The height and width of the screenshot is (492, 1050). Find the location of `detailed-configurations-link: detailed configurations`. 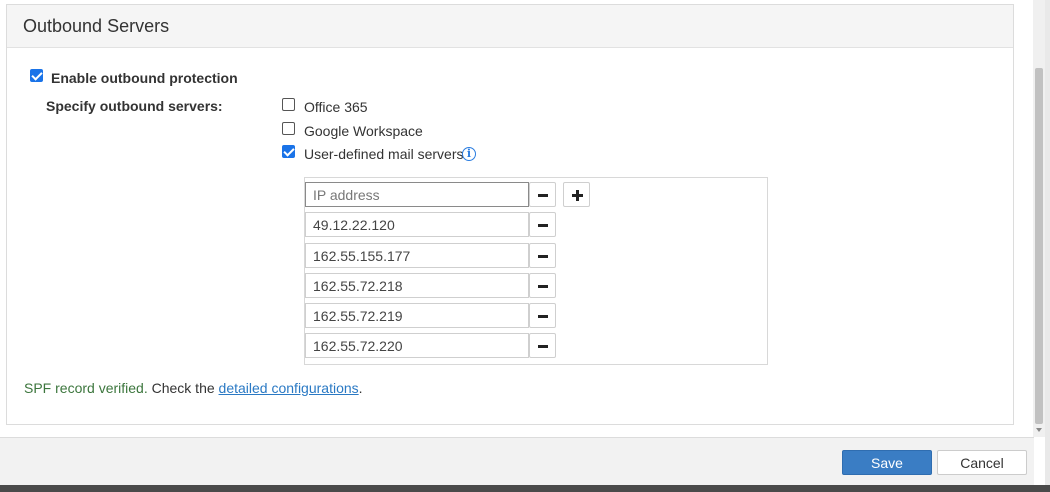

detailed-configurations-link: detailed configurations is located at coordinates (289, 388).